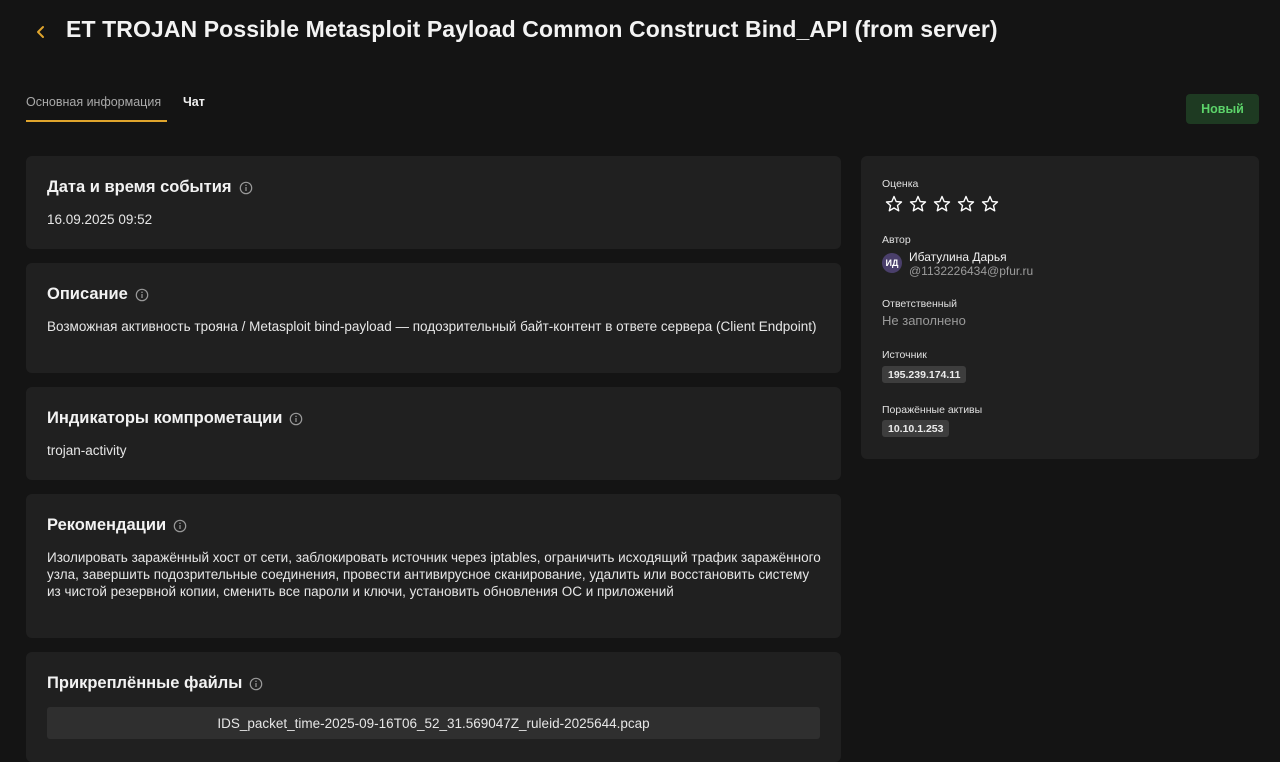  What do you see at coordinates (932, 410) in the screenshot?
I see `affected-assets-label: Поражённые активы` at bounding box center [932, 410].